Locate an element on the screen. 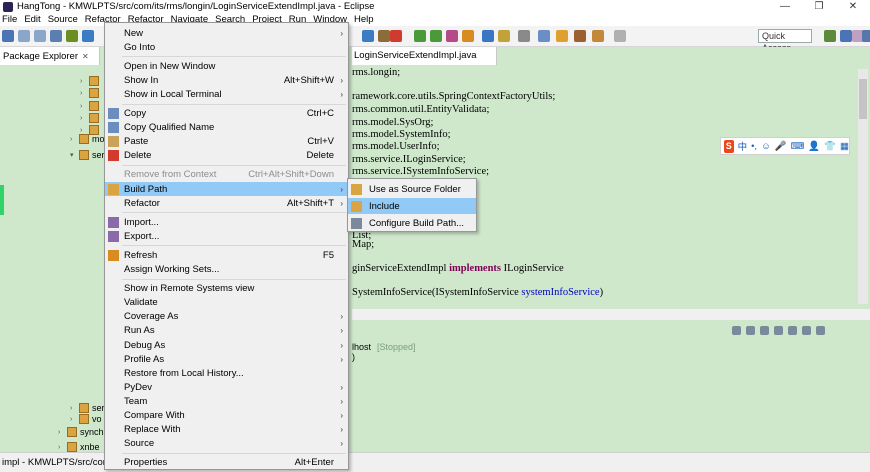 The image size is (870, 472). chevron-down-icon: ▾ is located at coordinates (74, 155).